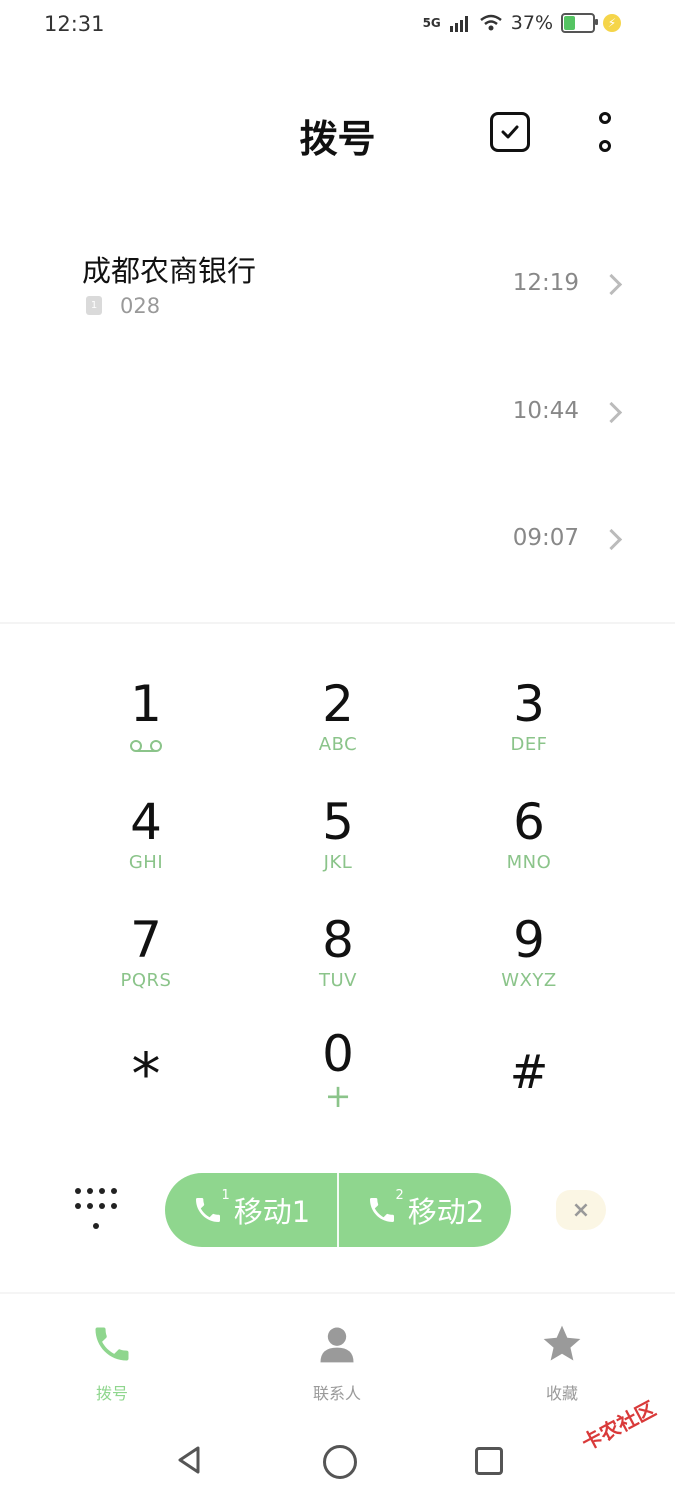 The width and height of the screenshot is (675, 1500). I want to click on tab-contacts: 联系人, so click(337, 1363).